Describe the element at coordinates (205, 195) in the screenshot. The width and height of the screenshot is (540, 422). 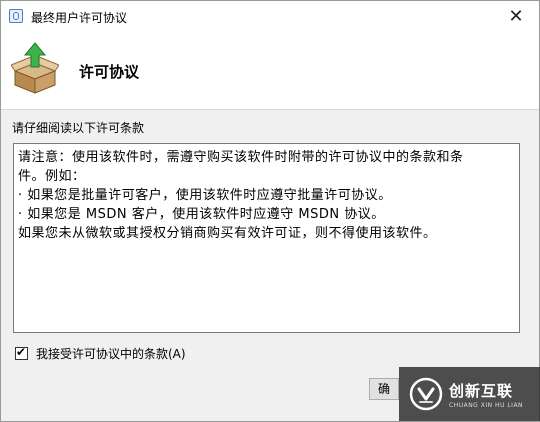
I see `license-line: · 如果您是批量许可客户，使用该软件时应遵守批量许可协议。` at that location.